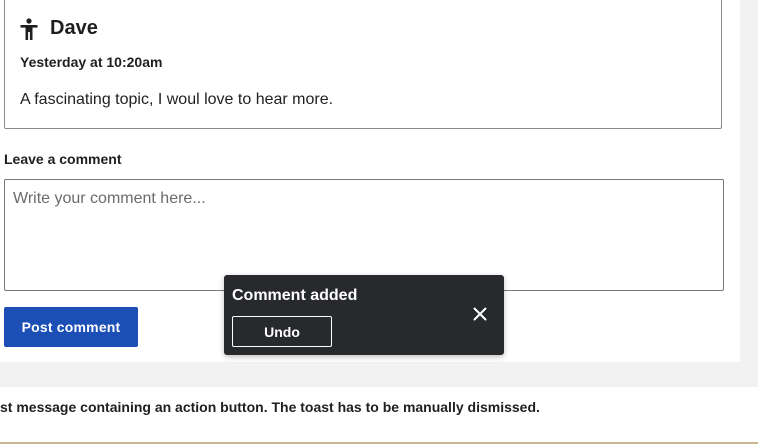  I want to click on comment-author-row: Dave, so click(59, 28).